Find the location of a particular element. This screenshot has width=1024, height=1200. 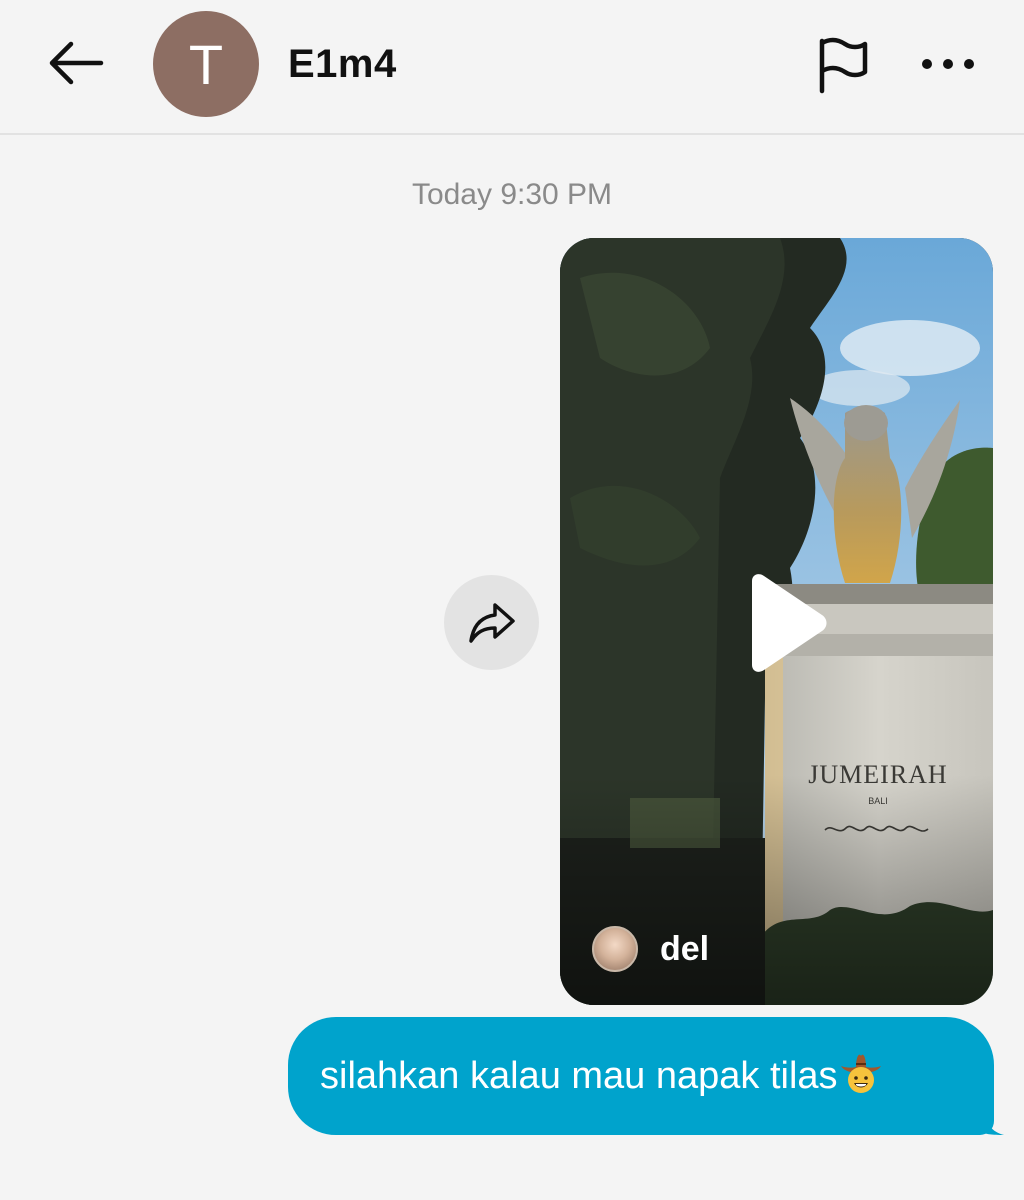

more-horizontal-icon is located at coordinates (948, 64).